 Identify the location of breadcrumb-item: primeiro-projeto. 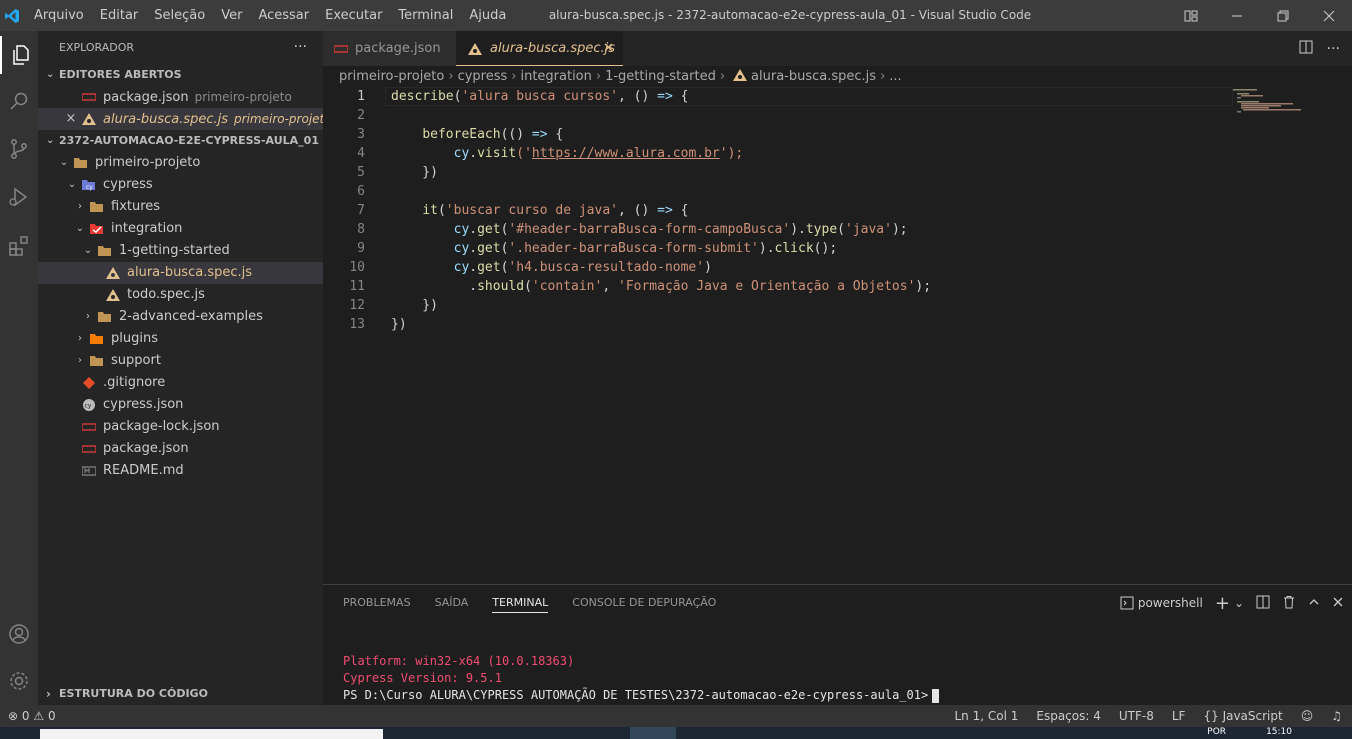
(391, 76).